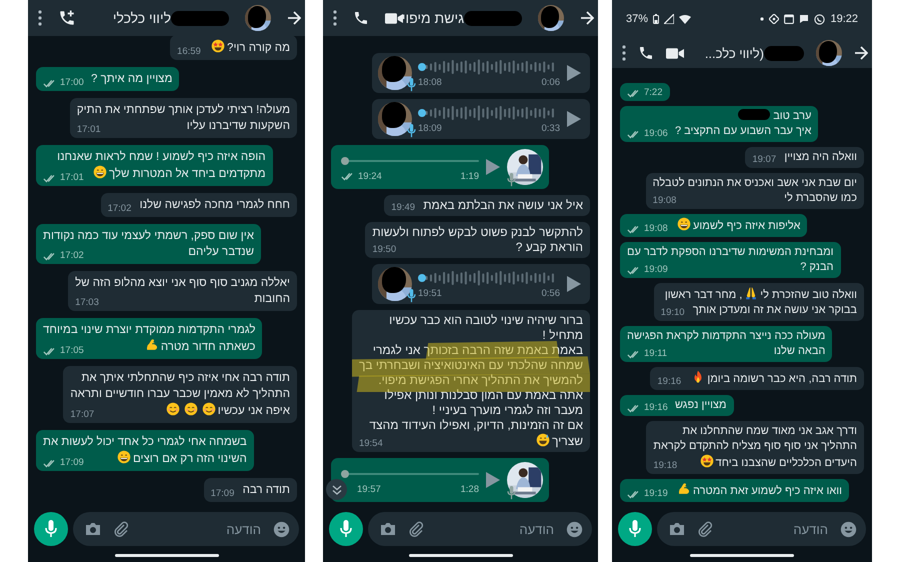  What do you see at coordinates (430, 82) in the screenshot?
I see `message-time: 18:08` at bounding box center [430, 82].